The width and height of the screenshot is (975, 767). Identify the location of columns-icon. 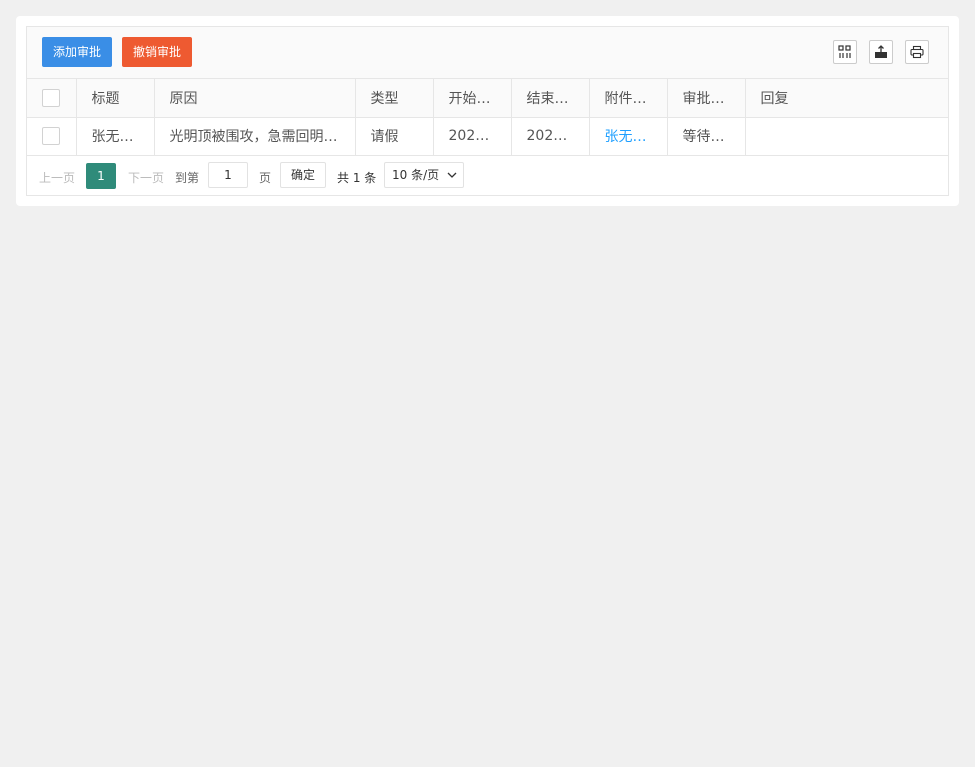
(845, 52).